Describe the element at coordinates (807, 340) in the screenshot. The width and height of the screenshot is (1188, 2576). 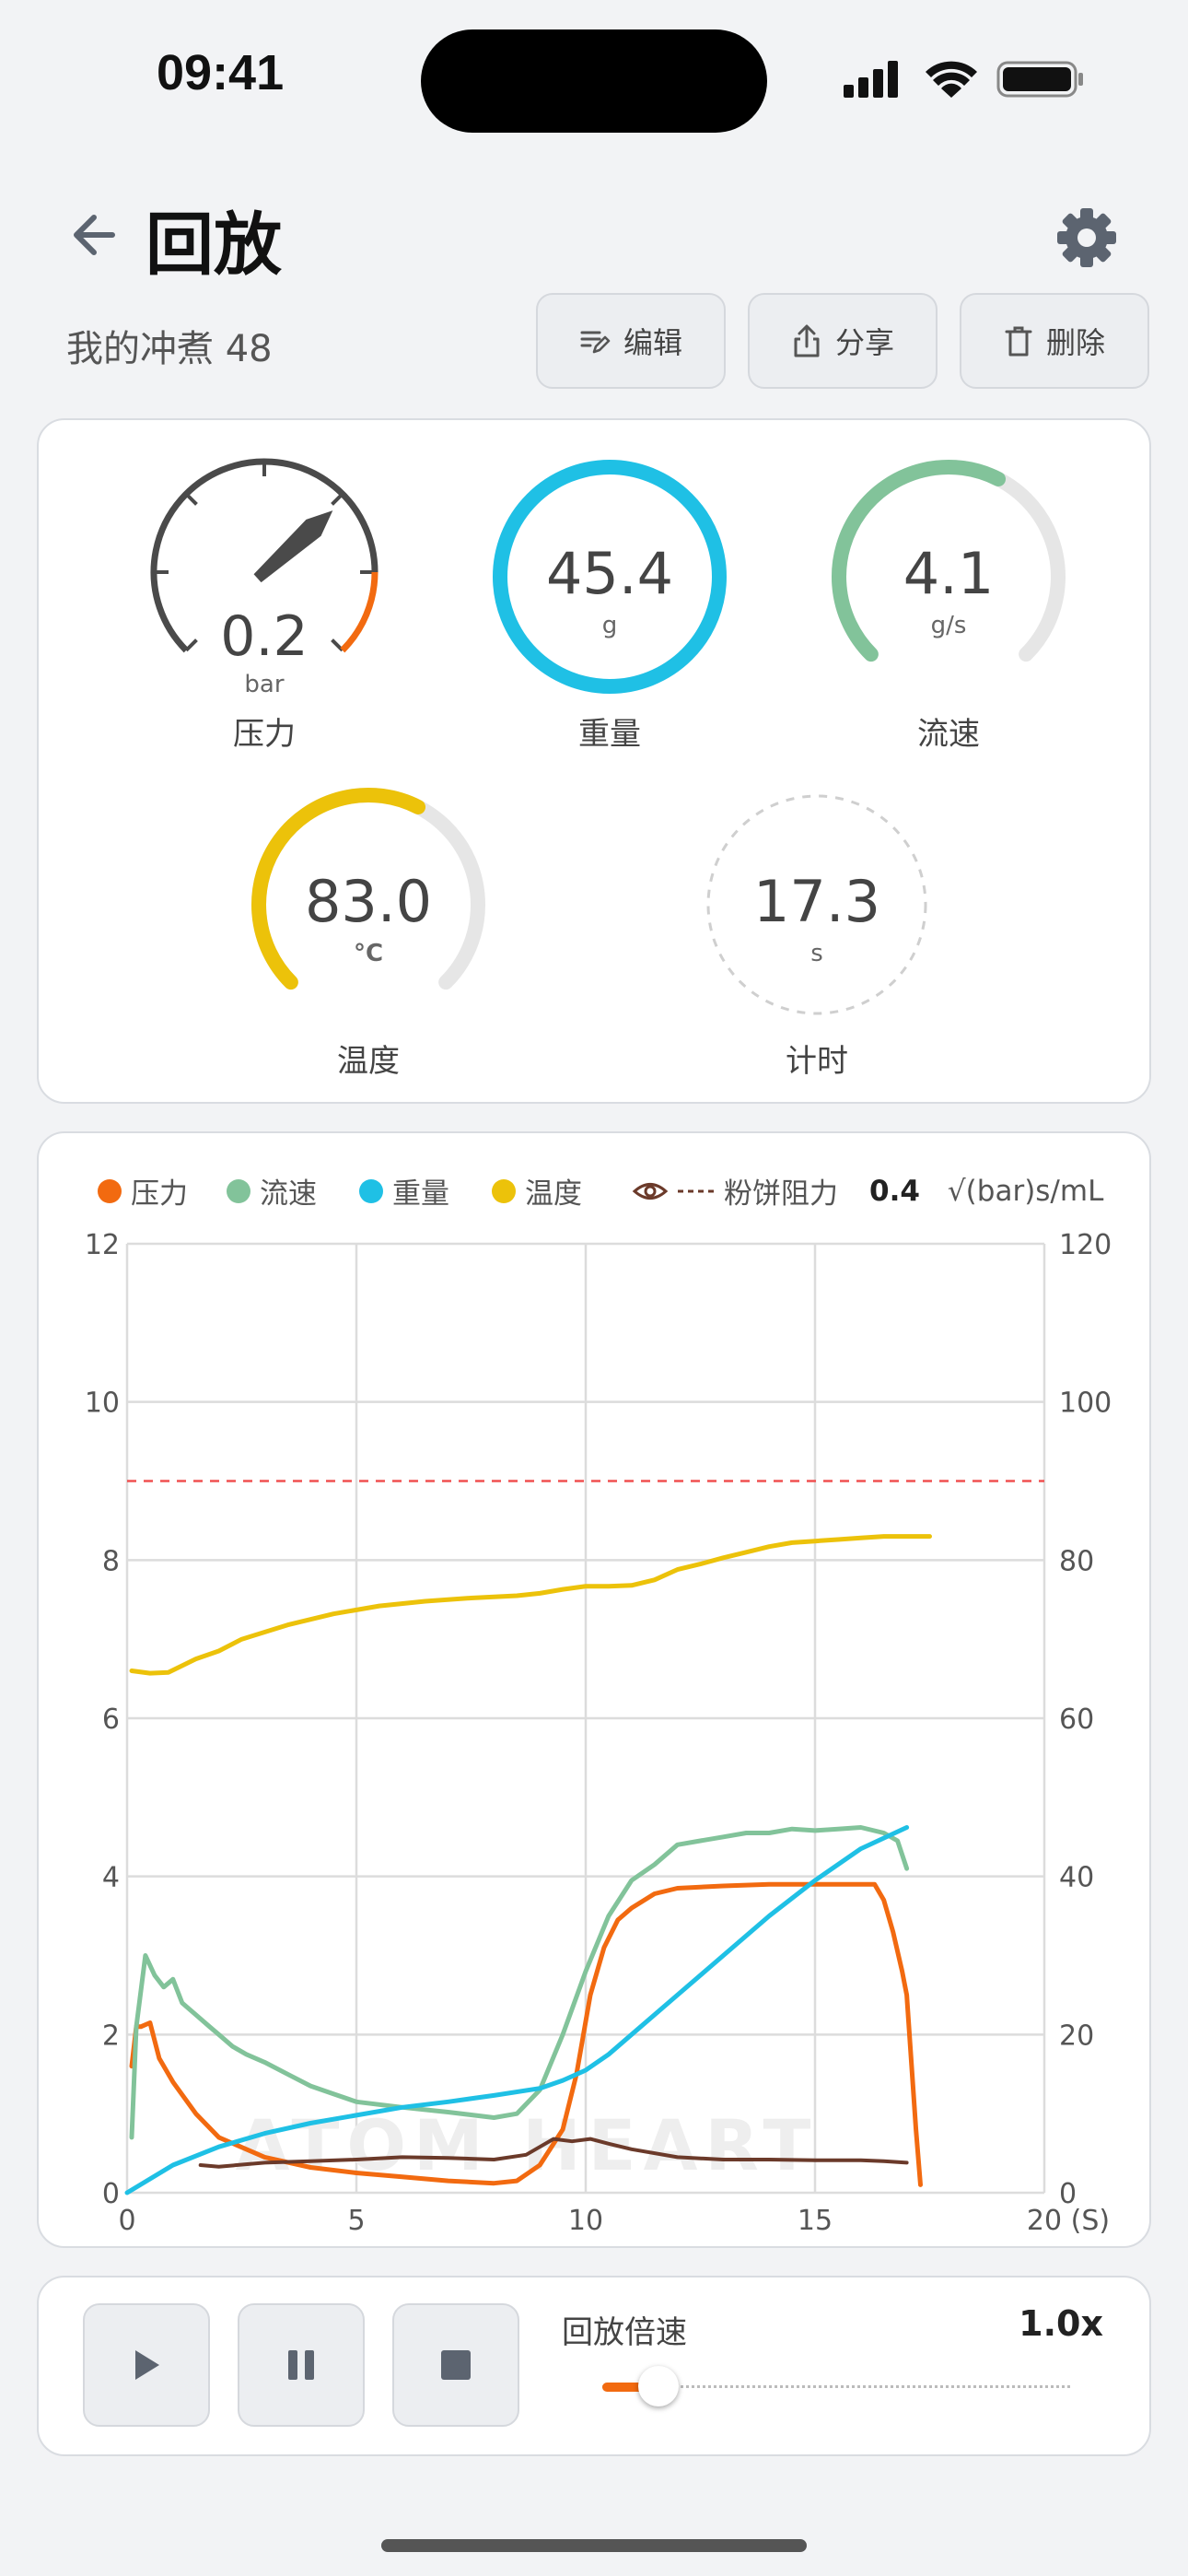
I see `share-icon` at that location.